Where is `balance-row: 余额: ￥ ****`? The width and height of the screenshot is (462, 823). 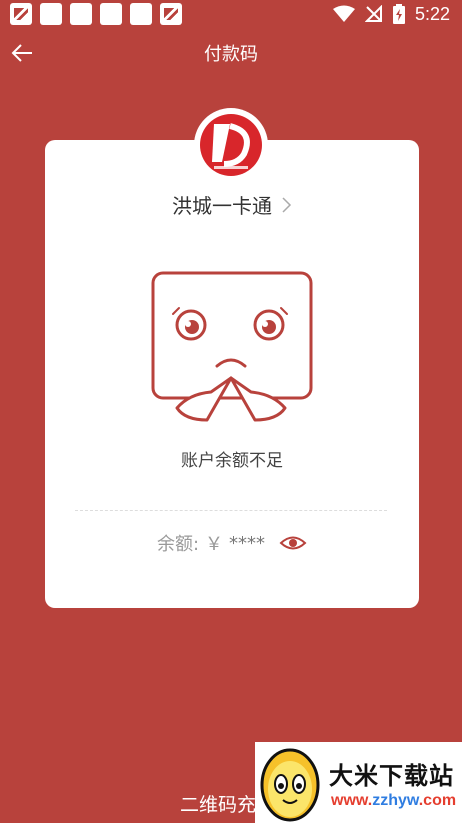 balance-row: 余额: ￥ **** is located at coordinates (232, 543).